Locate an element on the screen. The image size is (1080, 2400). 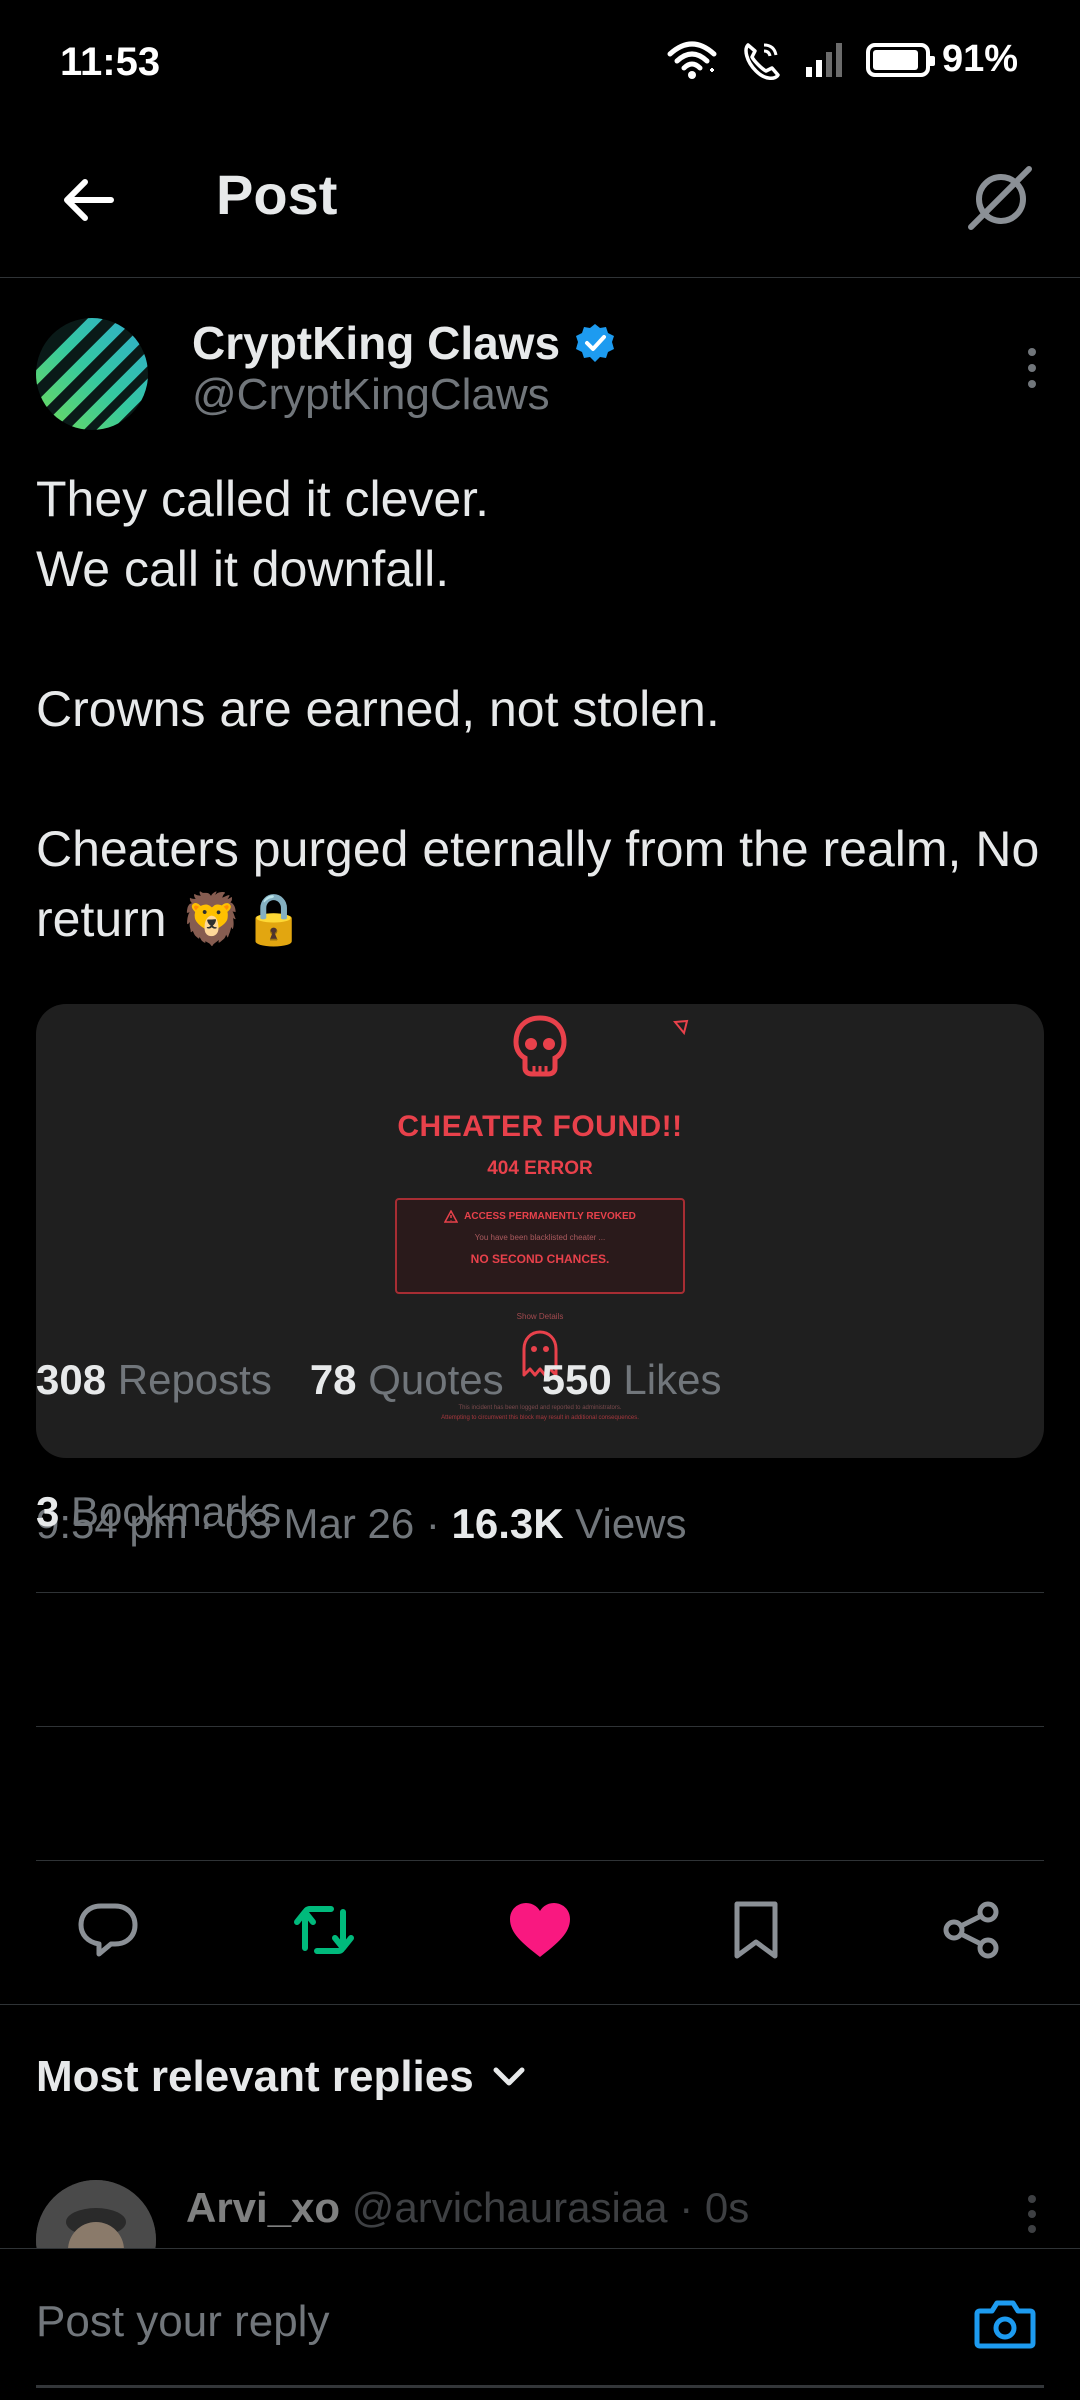
arrow-left-icon is located at coordinates (89, 200).